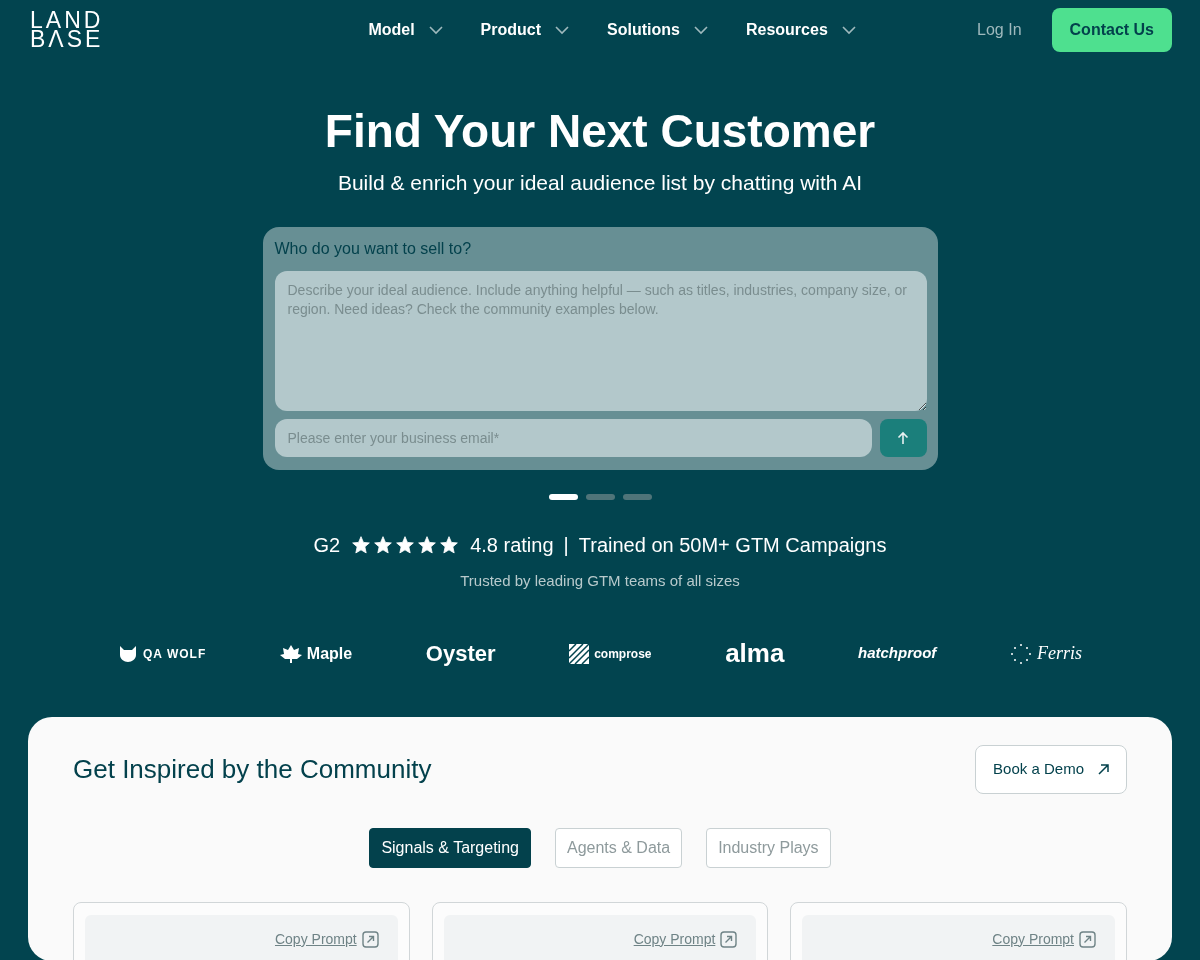  Describe the element at coordinates (1059, 654) in the screenshot. I see `partner-logo-text: Ferris` at that location.